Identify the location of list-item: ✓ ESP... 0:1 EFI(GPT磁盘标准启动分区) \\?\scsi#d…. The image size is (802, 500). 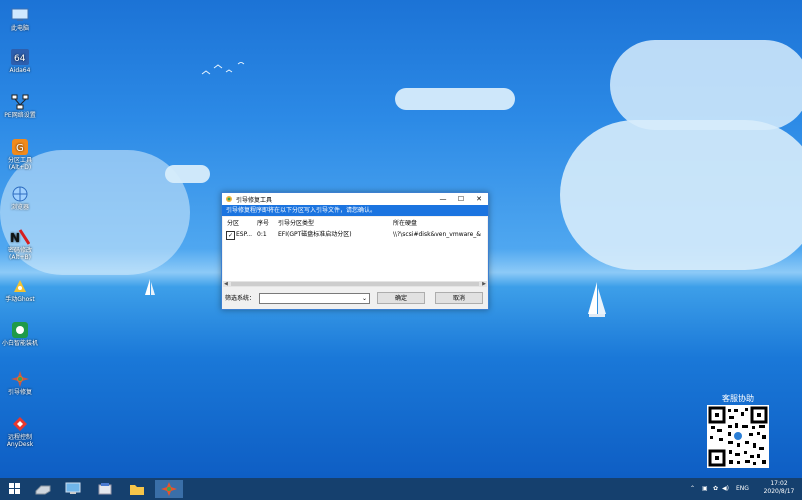
(355, 235).